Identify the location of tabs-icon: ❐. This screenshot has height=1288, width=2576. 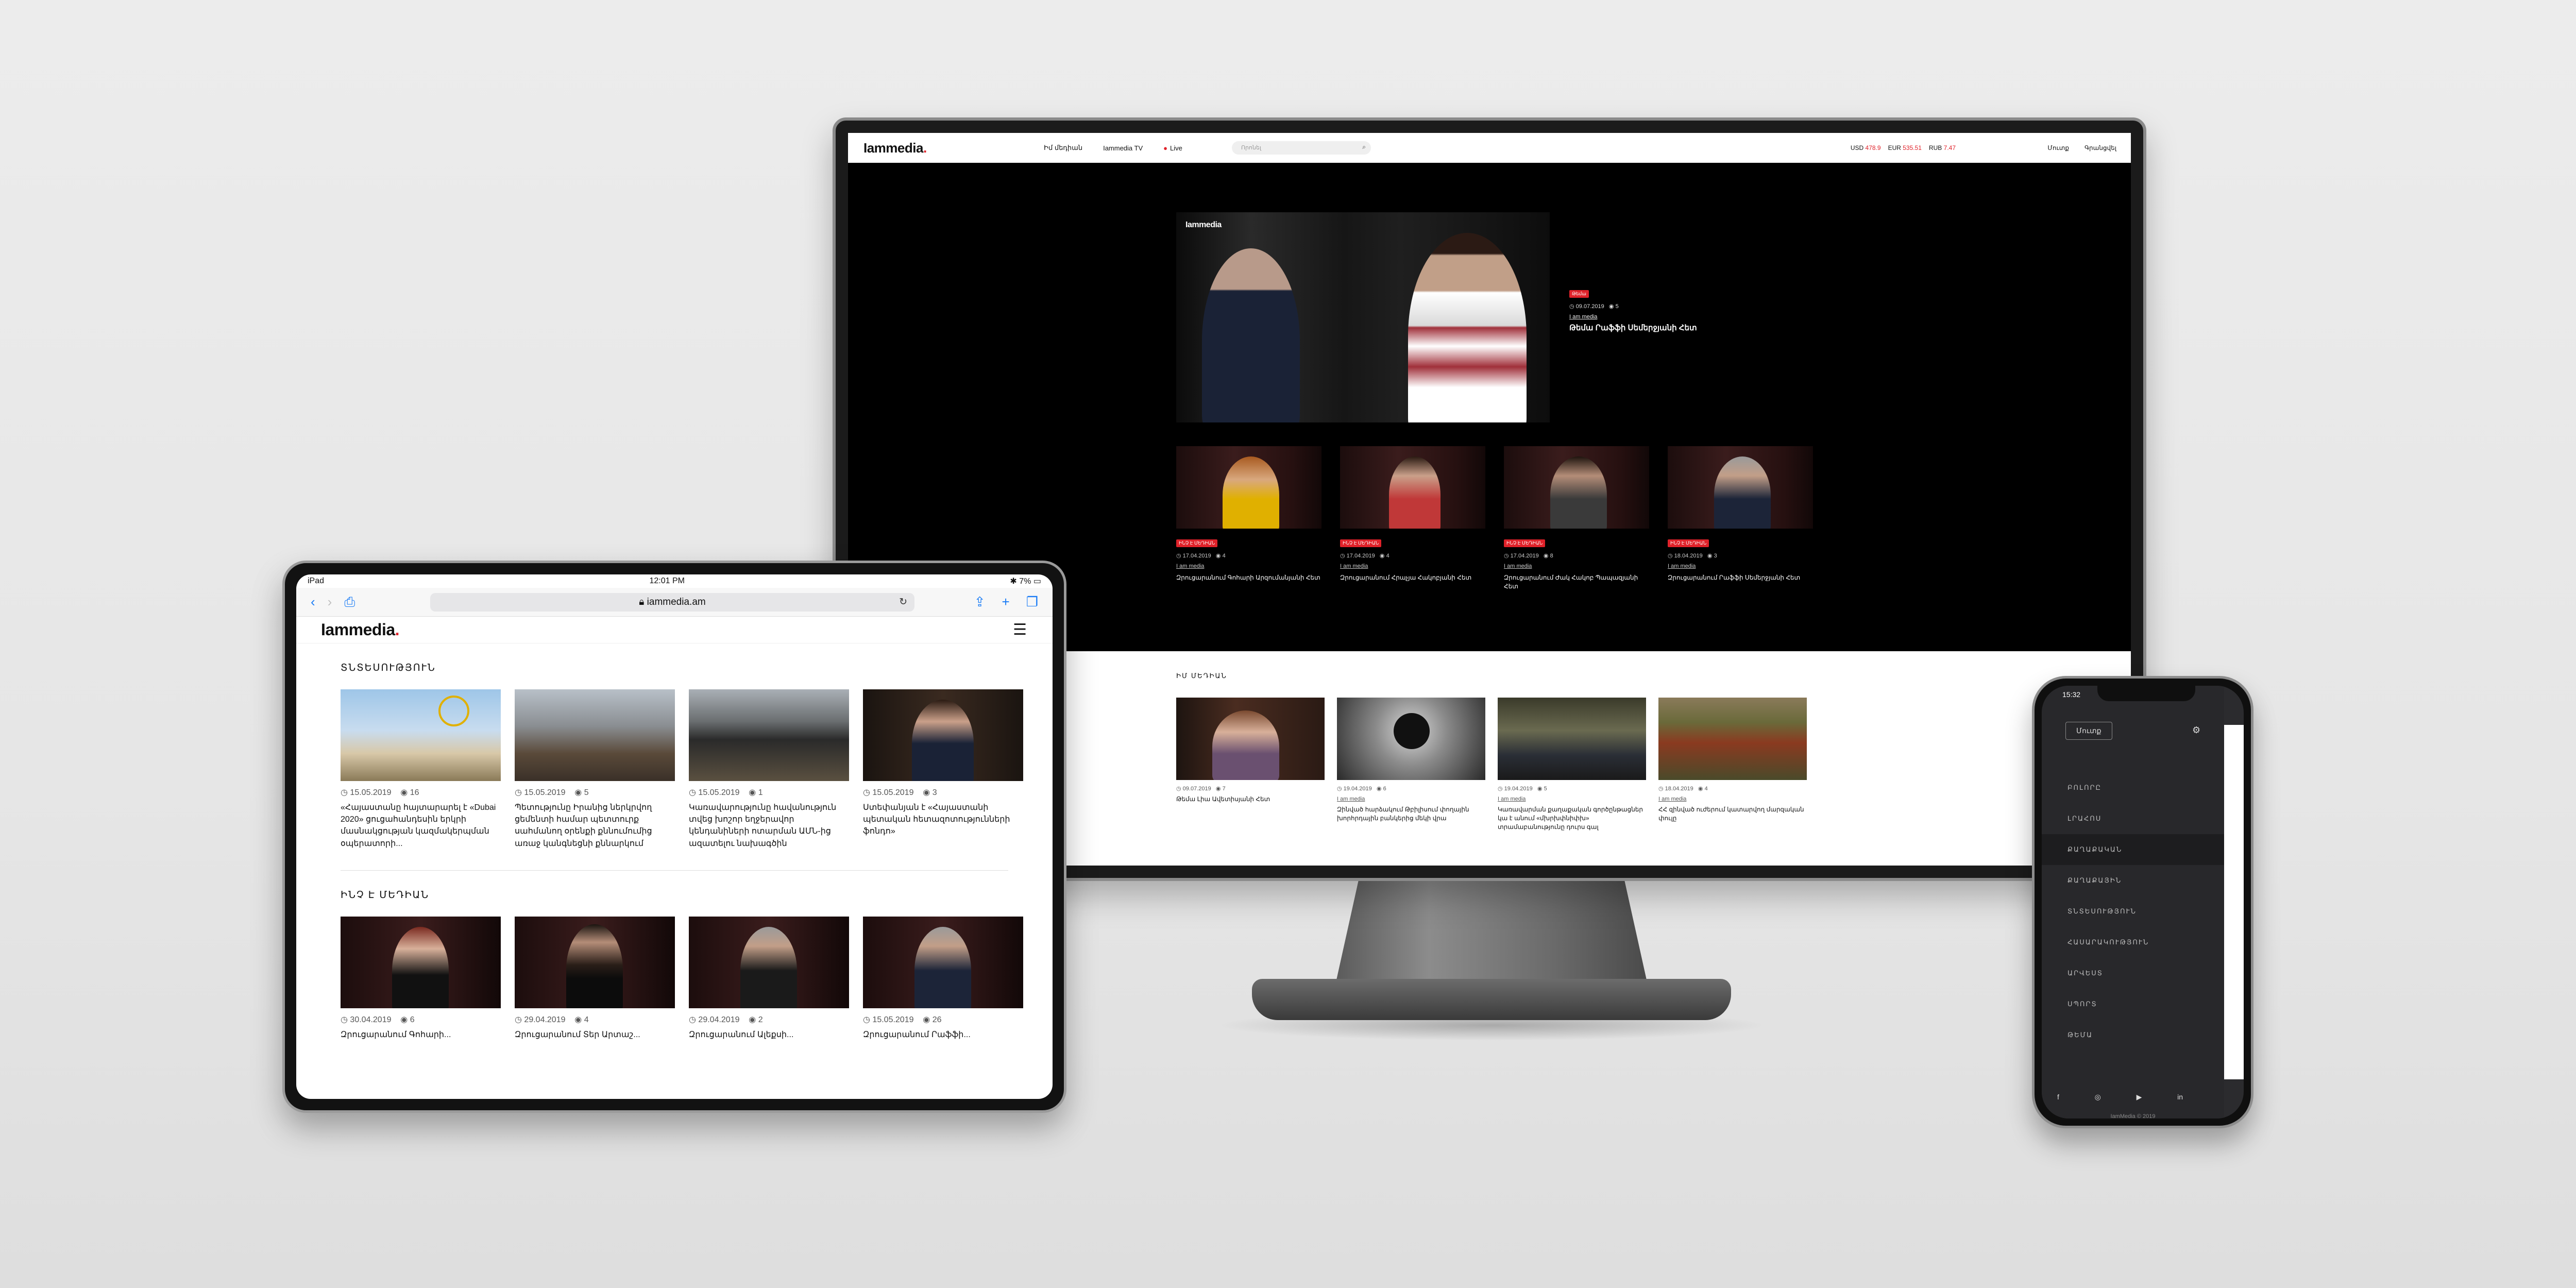
(1032, 602).